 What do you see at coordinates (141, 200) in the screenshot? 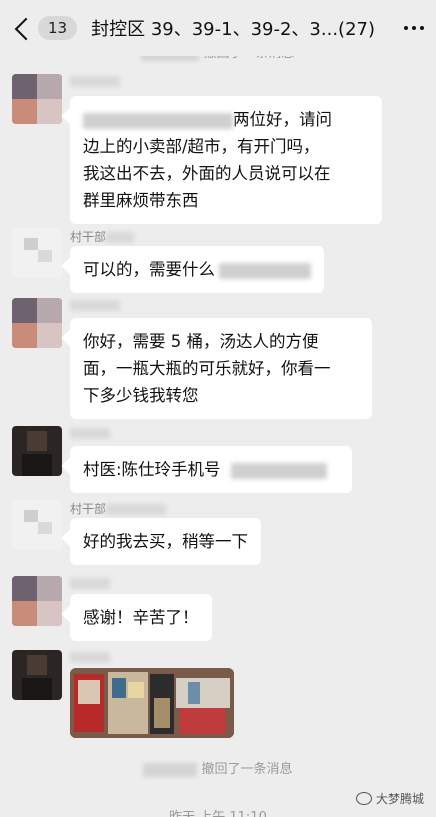
I see `message-line: 群里麻烦带东西` at bounding box center [141, 200].